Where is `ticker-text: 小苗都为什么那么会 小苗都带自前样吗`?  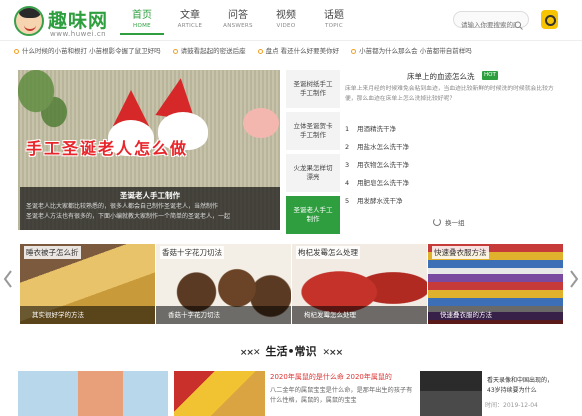
ticker-text: 小苗都为什么那么会 小苗都带自前样吗 is located at coordinates (415, 51).